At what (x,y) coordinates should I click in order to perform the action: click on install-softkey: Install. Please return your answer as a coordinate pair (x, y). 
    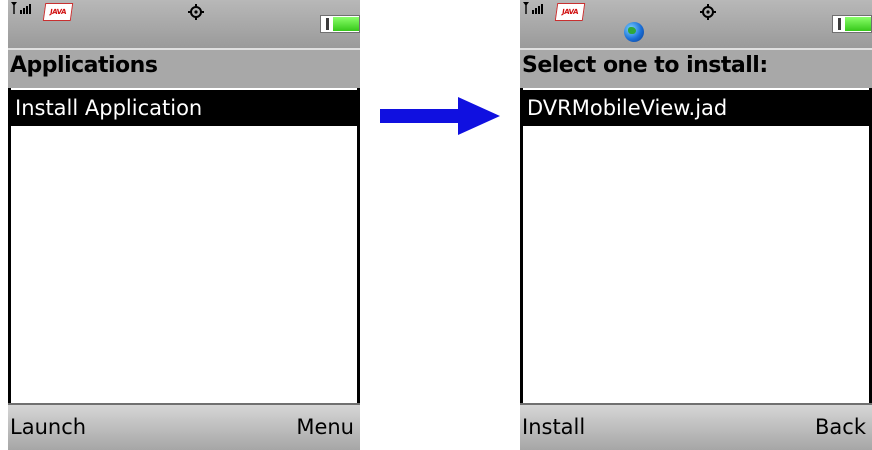
    Looking at the image, I should click on (553, 427).